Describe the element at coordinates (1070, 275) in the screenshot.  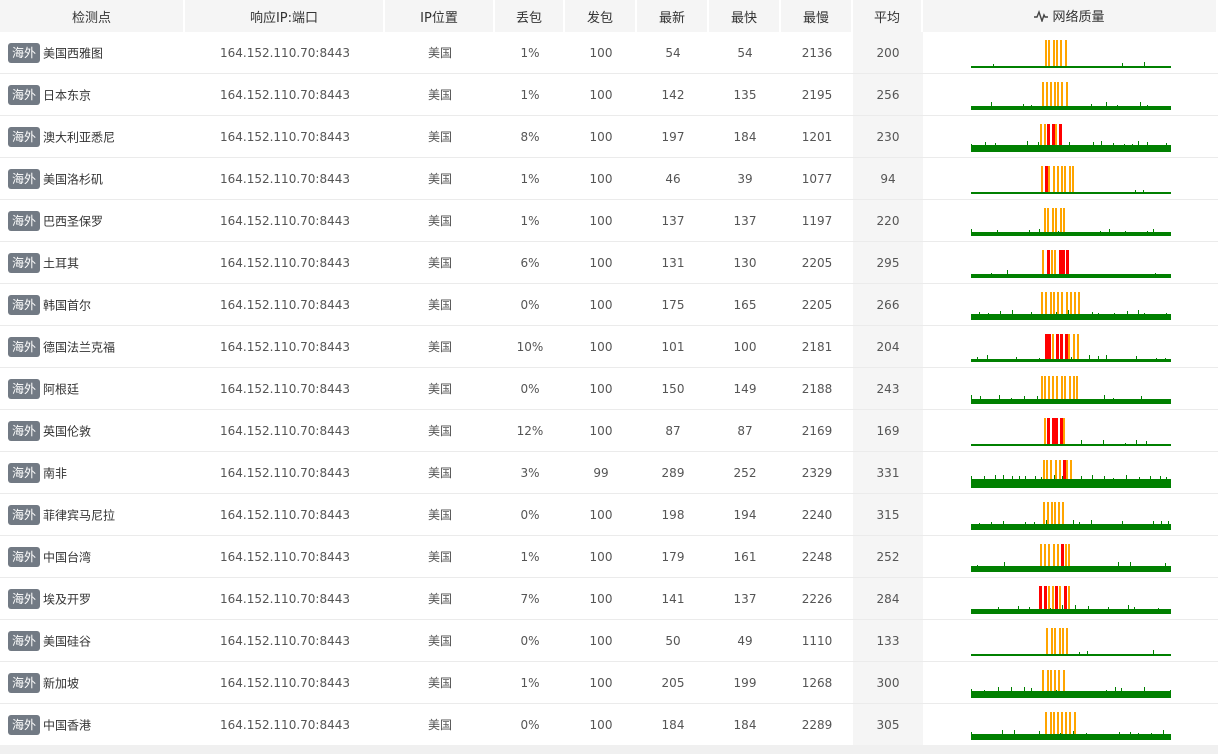
I see `quality-baseline` at that location.